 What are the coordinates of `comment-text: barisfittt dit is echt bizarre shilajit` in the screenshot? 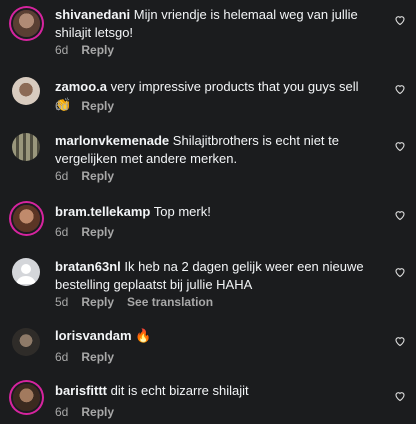 It's located at (215, 391).